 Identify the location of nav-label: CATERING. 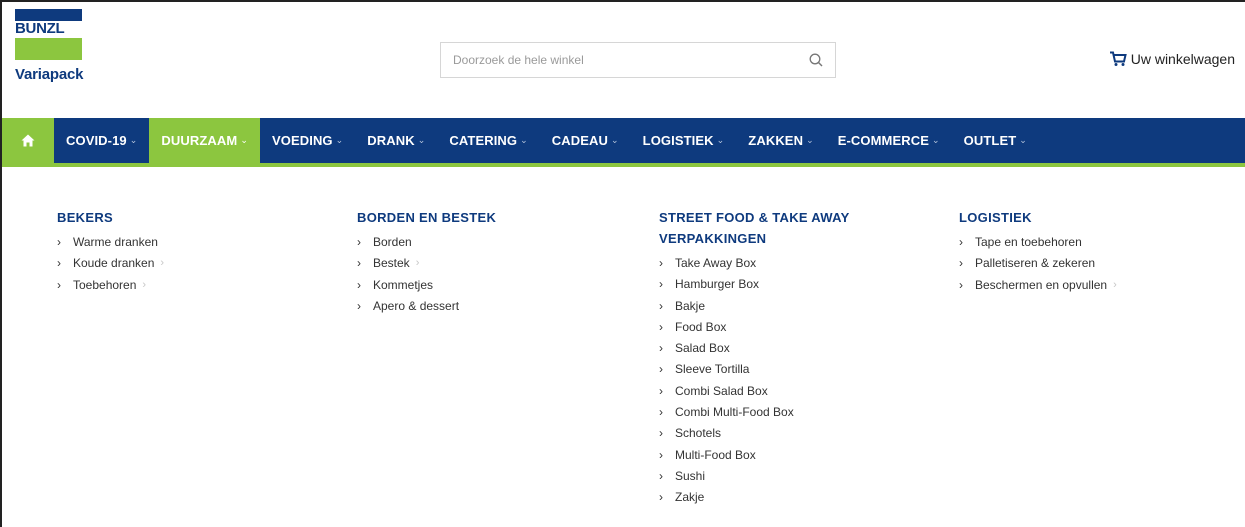
(483, 140).